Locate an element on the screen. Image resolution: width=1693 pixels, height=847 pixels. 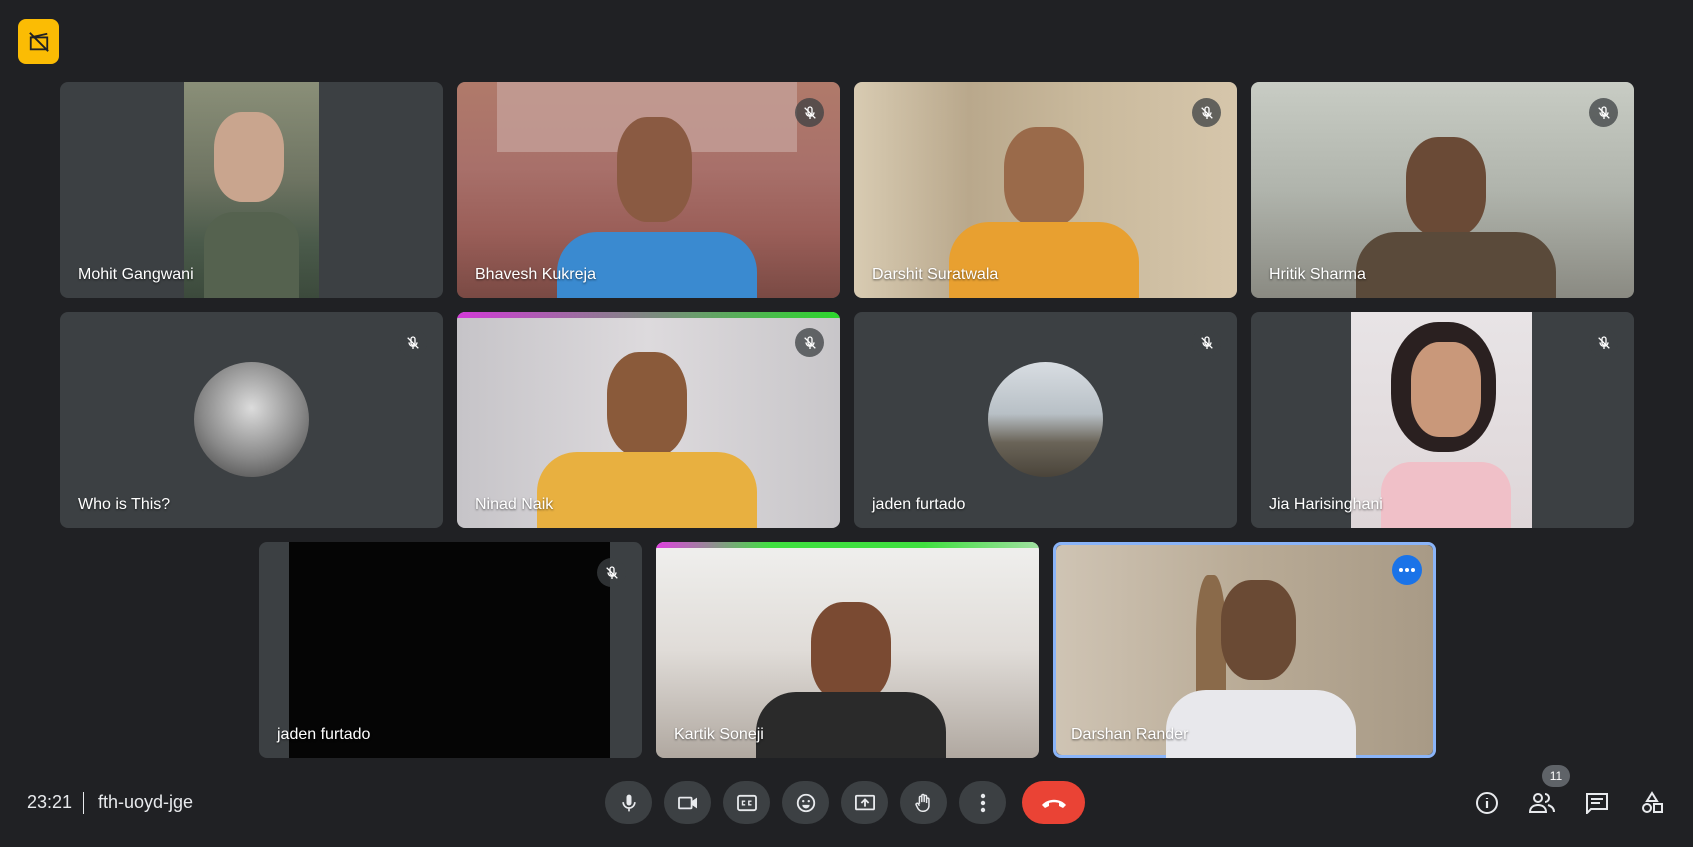
raise-hand-icon is located at coordinates (922, 802).